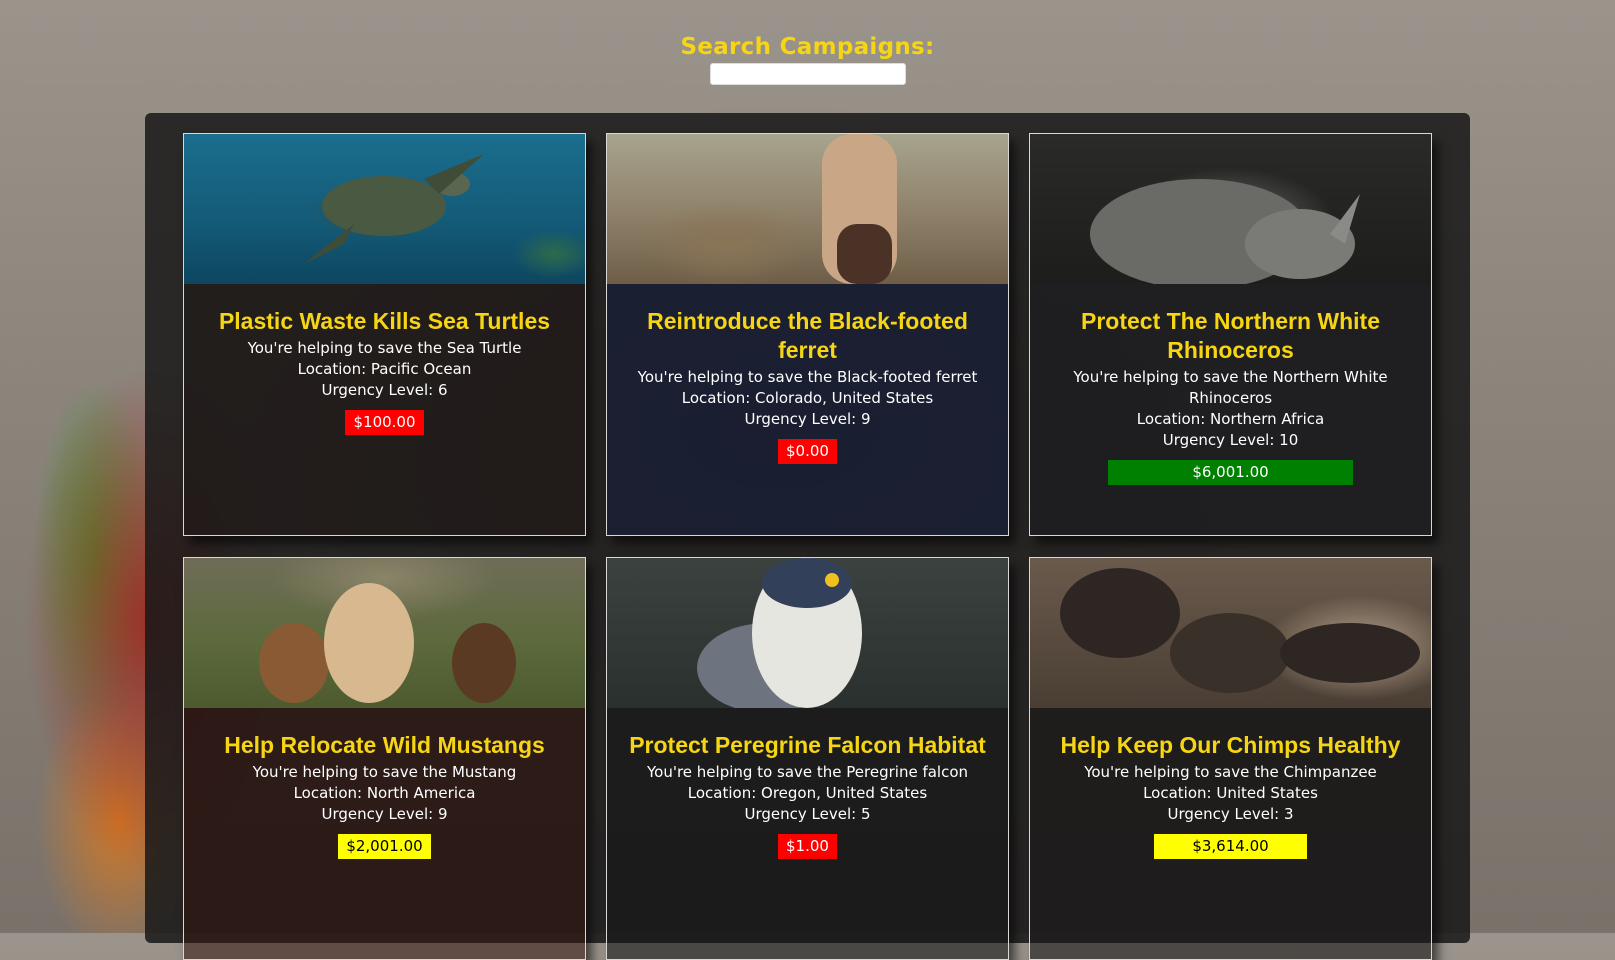  What do you see at coordinates (1230, 846) in the screenshot?
I see `campaign-amount-badge: $3,614.00` at bounding box center [1230, 846].